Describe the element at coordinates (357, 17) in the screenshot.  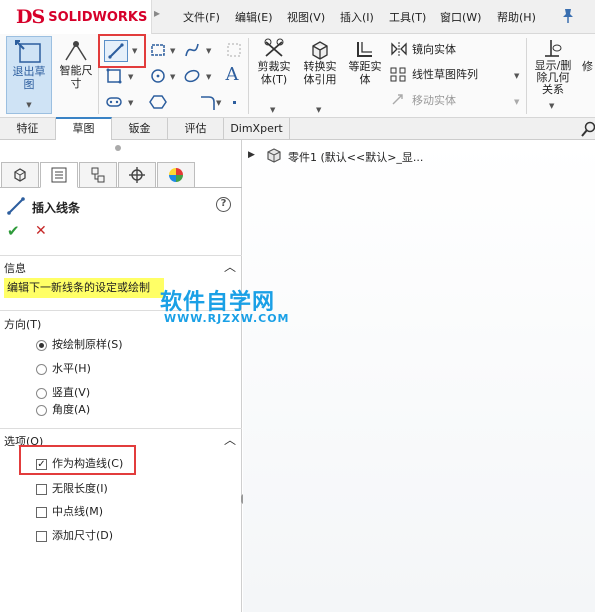
I see `menu-insert: 插入(I)` at that location.